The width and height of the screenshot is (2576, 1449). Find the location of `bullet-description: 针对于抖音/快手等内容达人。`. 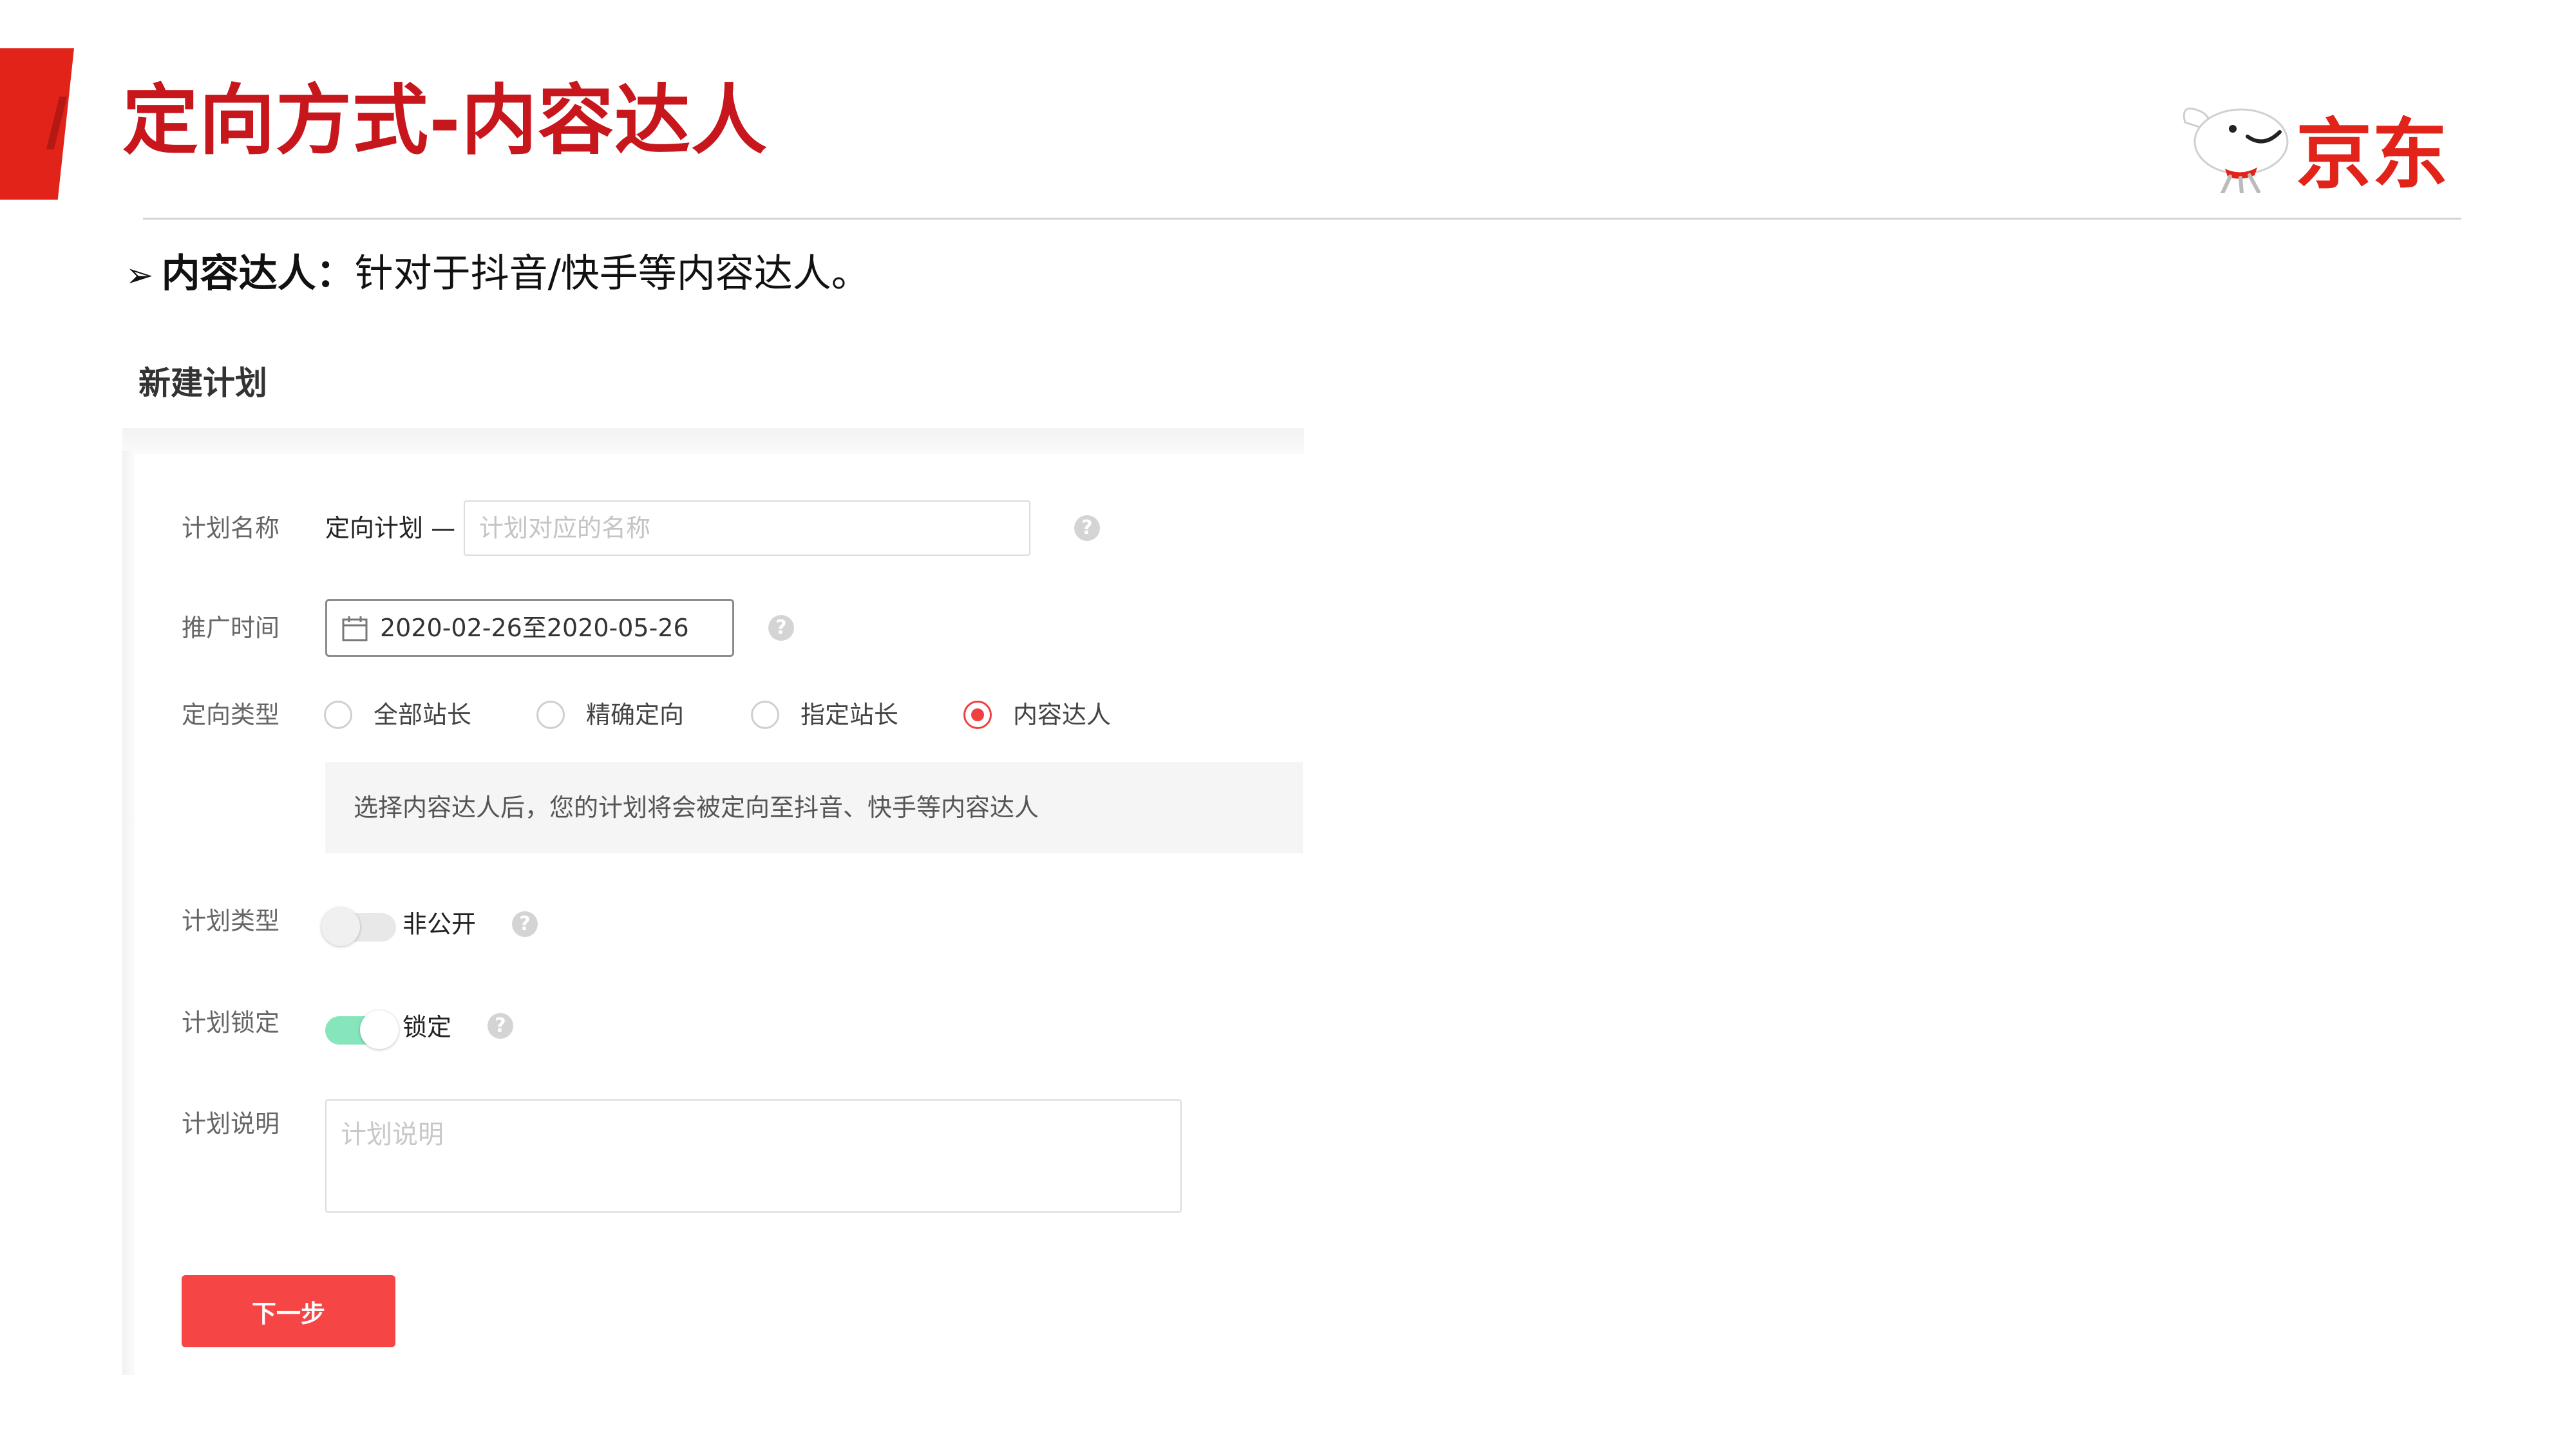

bullet-description: 针对于抖音/快手等内容达人。 is located at coordinates (612, 273).